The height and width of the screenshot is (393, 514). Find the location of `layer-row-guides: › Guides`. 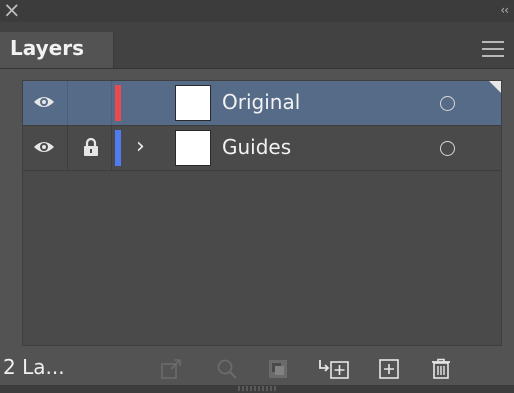

layer-row-guides: › Guides is located at coordinates (262, 148).